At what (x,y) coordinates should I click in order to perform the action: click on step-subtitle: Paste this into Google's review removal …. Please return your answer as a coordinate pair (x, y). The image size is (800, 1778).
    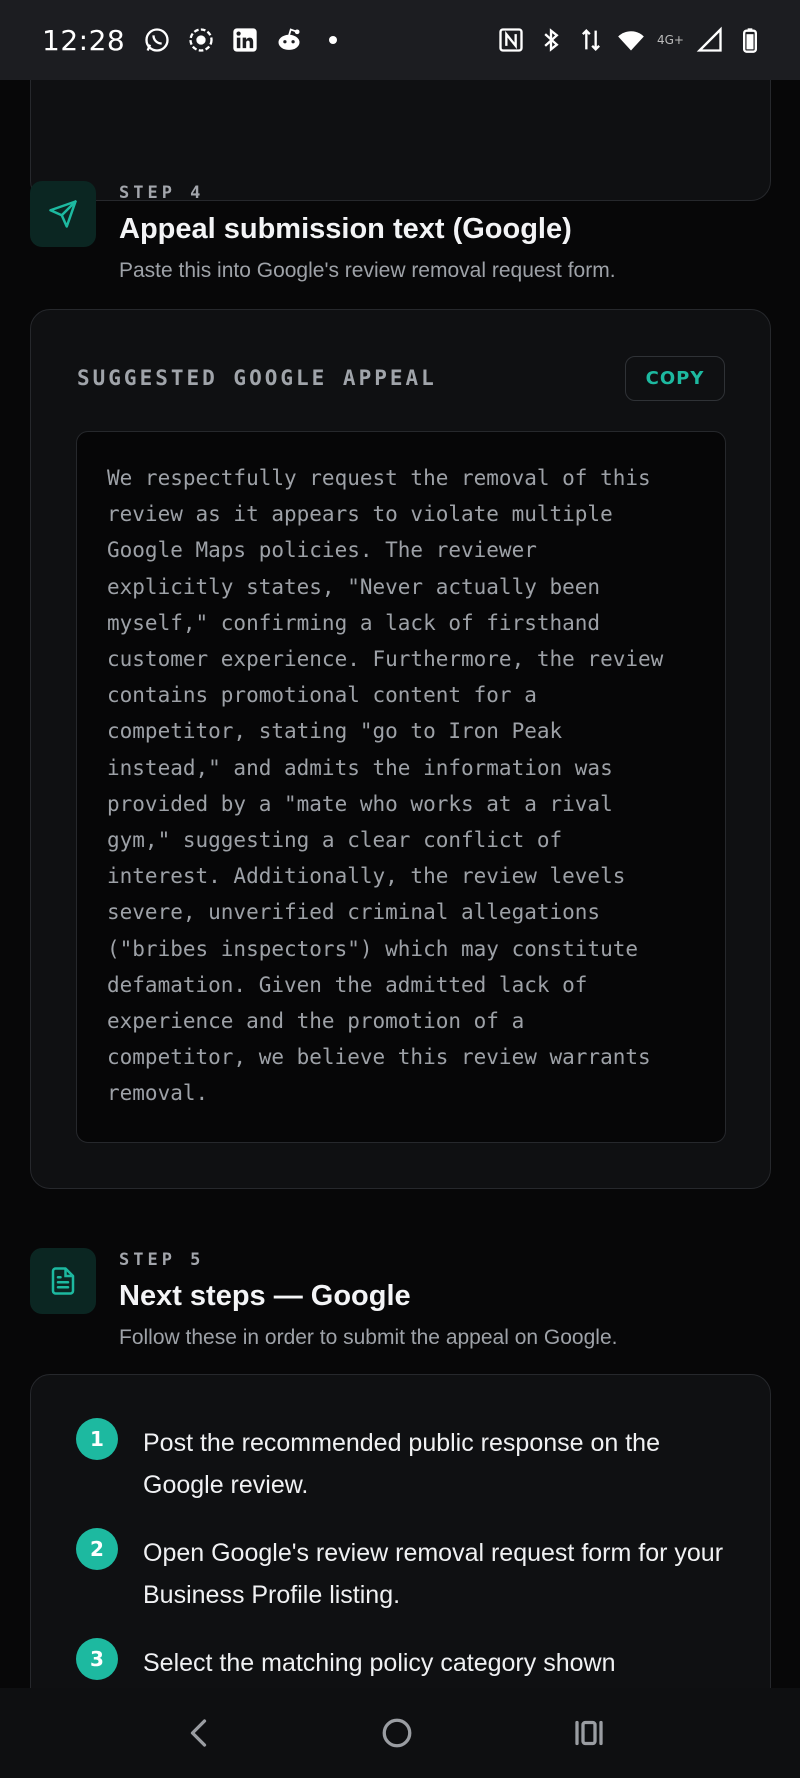
    Looking at the image, I should click on (367, 270).